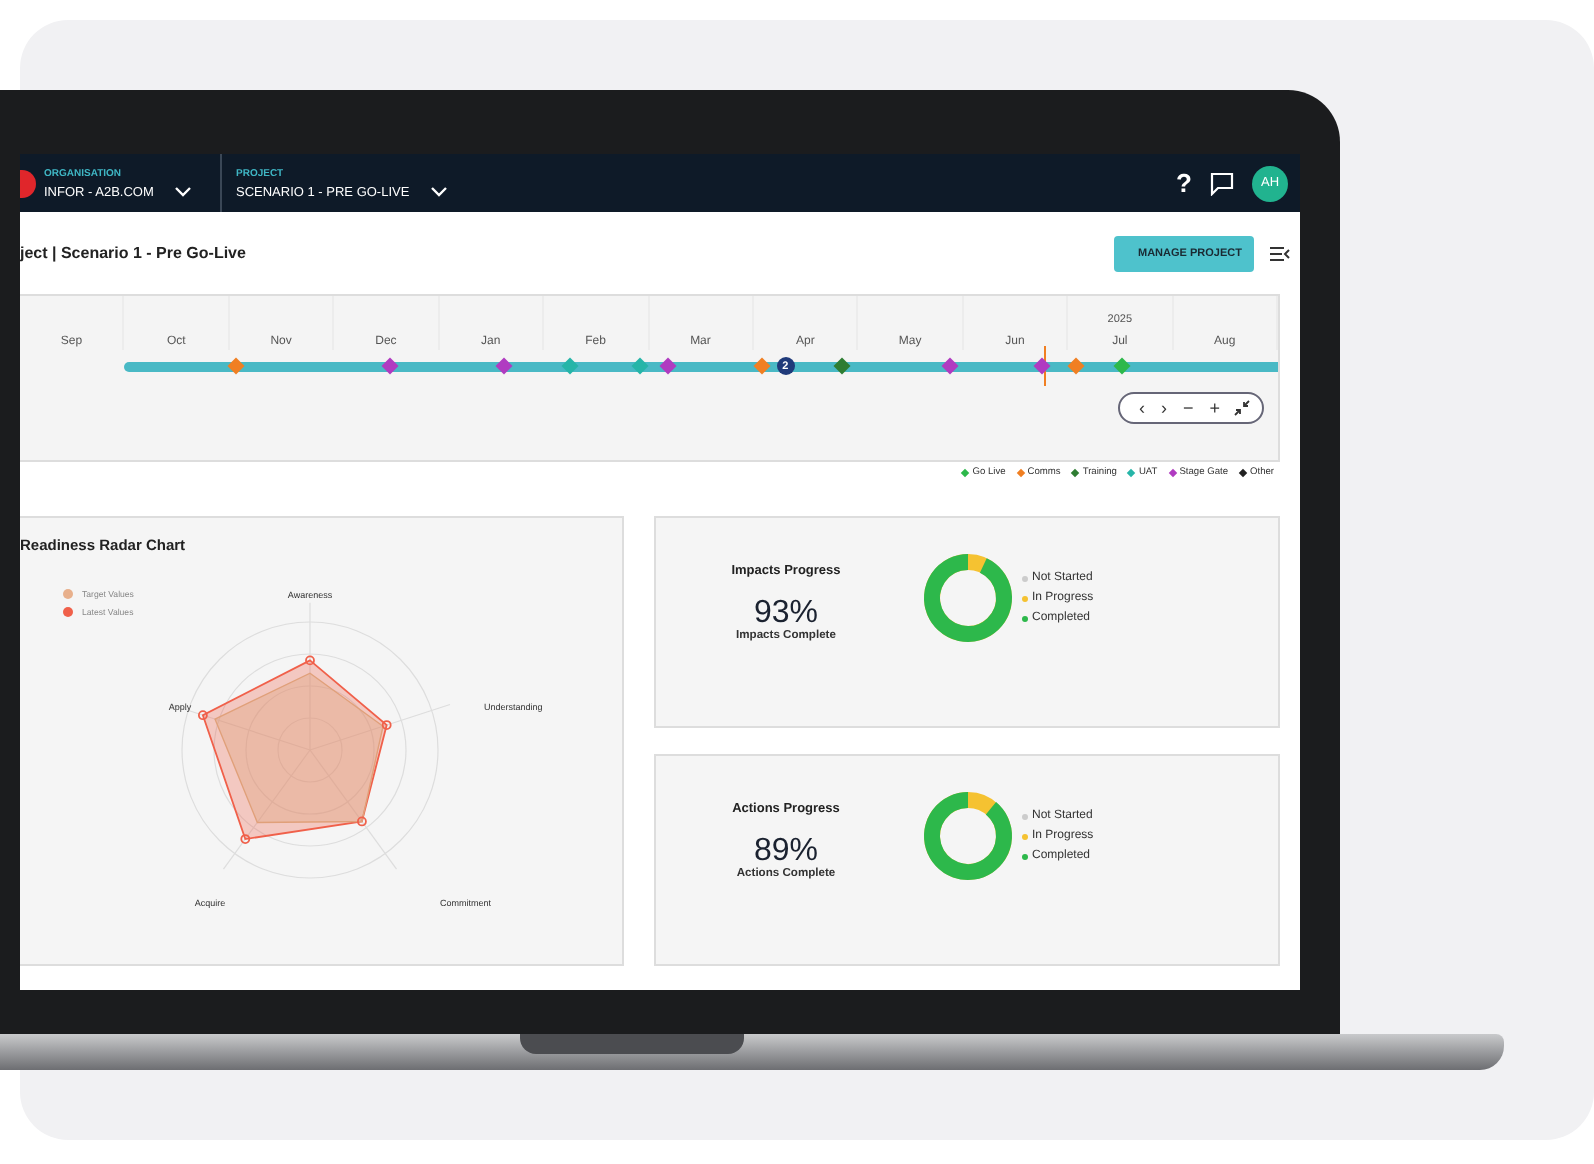  I want to click on timeline-control: −, so click(1188, 408).